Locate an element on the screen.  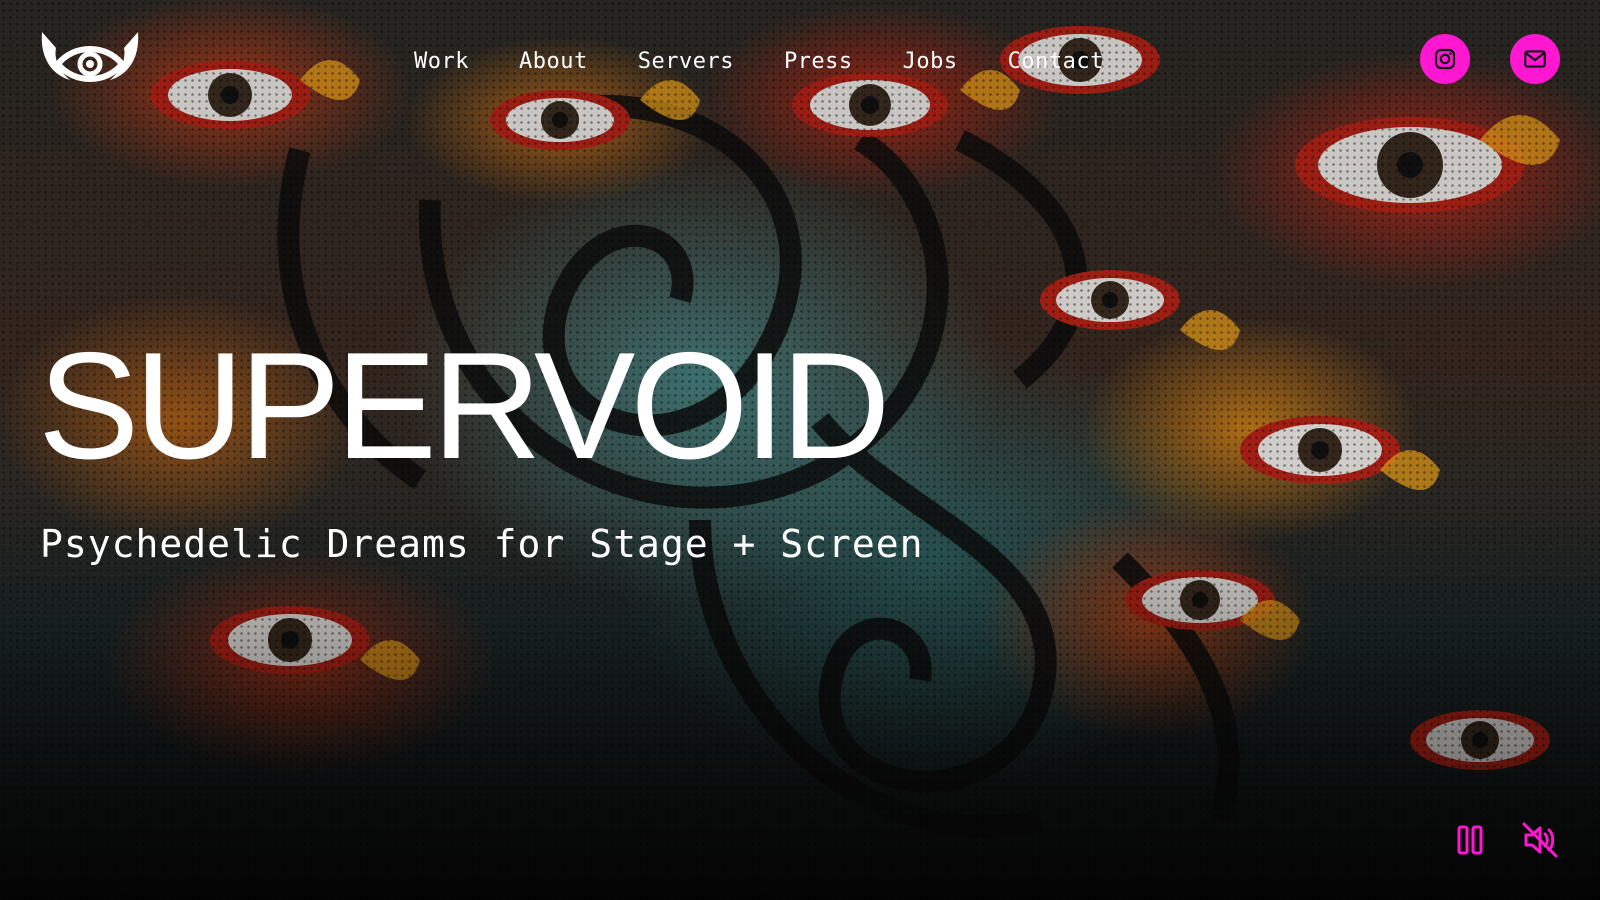
nav-contact: Contact is located at coordinates (1056, 61).